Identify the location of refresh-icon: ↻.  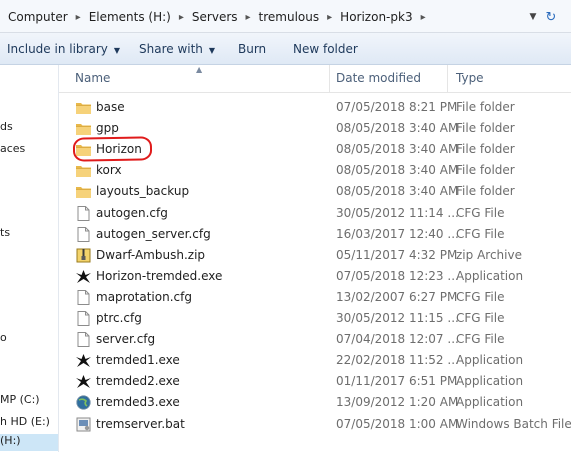
(551, 17).